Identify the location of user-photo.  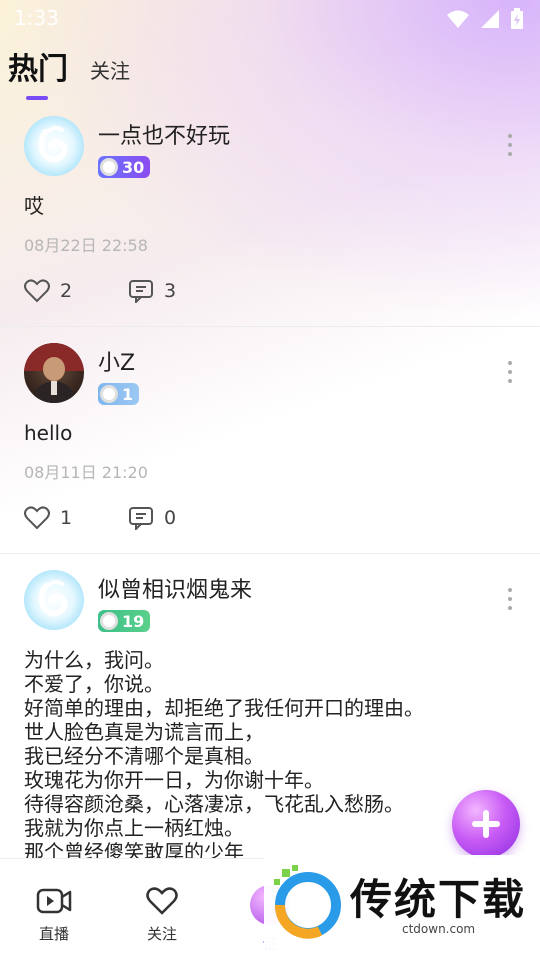
(54, 373).